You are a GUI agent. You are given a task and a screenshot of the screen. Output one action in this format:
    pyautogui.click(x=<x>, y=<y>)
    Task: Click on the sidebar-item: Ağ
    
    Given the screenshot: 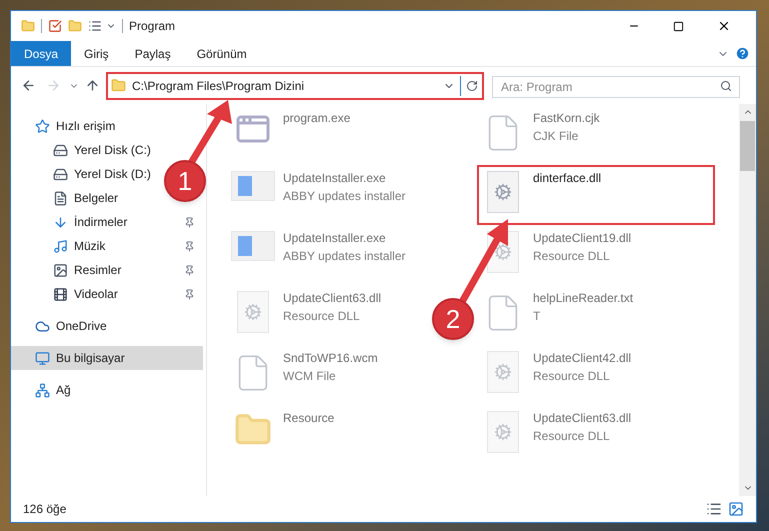 What is the action you would take?
    pyautogui.click(x=43, y=390)
    